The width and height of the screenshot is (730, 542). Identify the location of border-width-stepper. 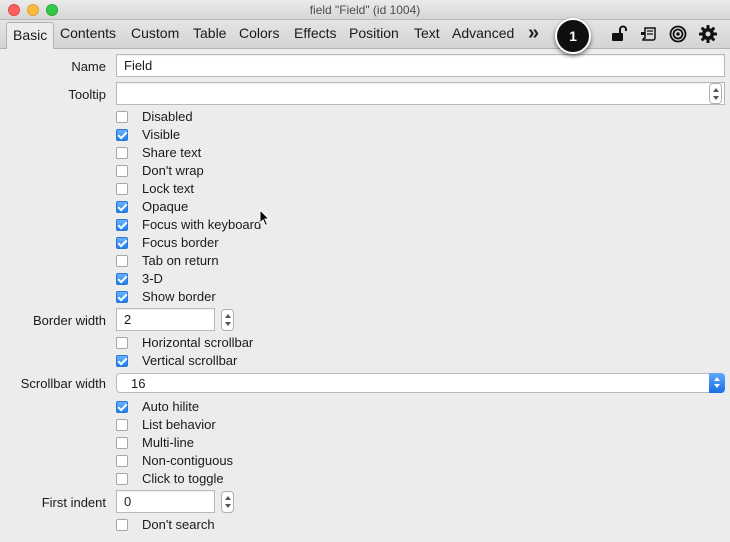
(227, 320).